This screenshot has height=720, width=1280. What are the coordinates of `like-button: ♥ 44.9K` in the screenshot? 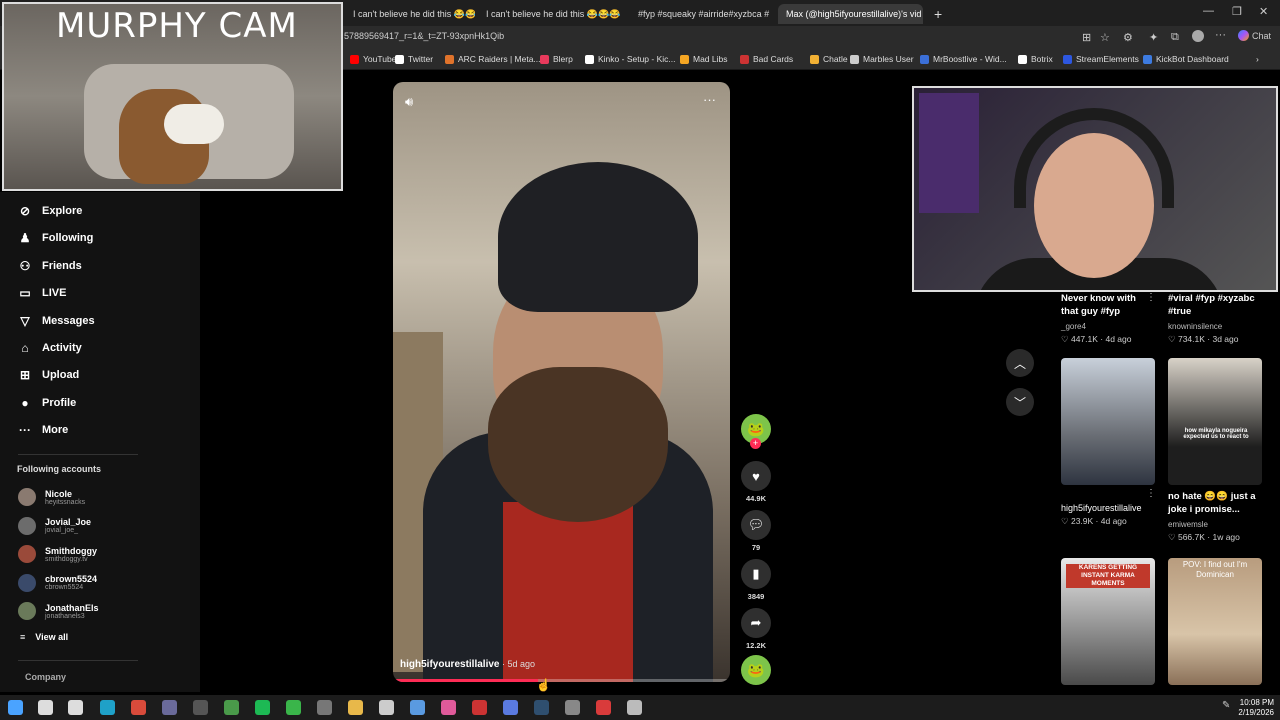 It's located at (756, 482).